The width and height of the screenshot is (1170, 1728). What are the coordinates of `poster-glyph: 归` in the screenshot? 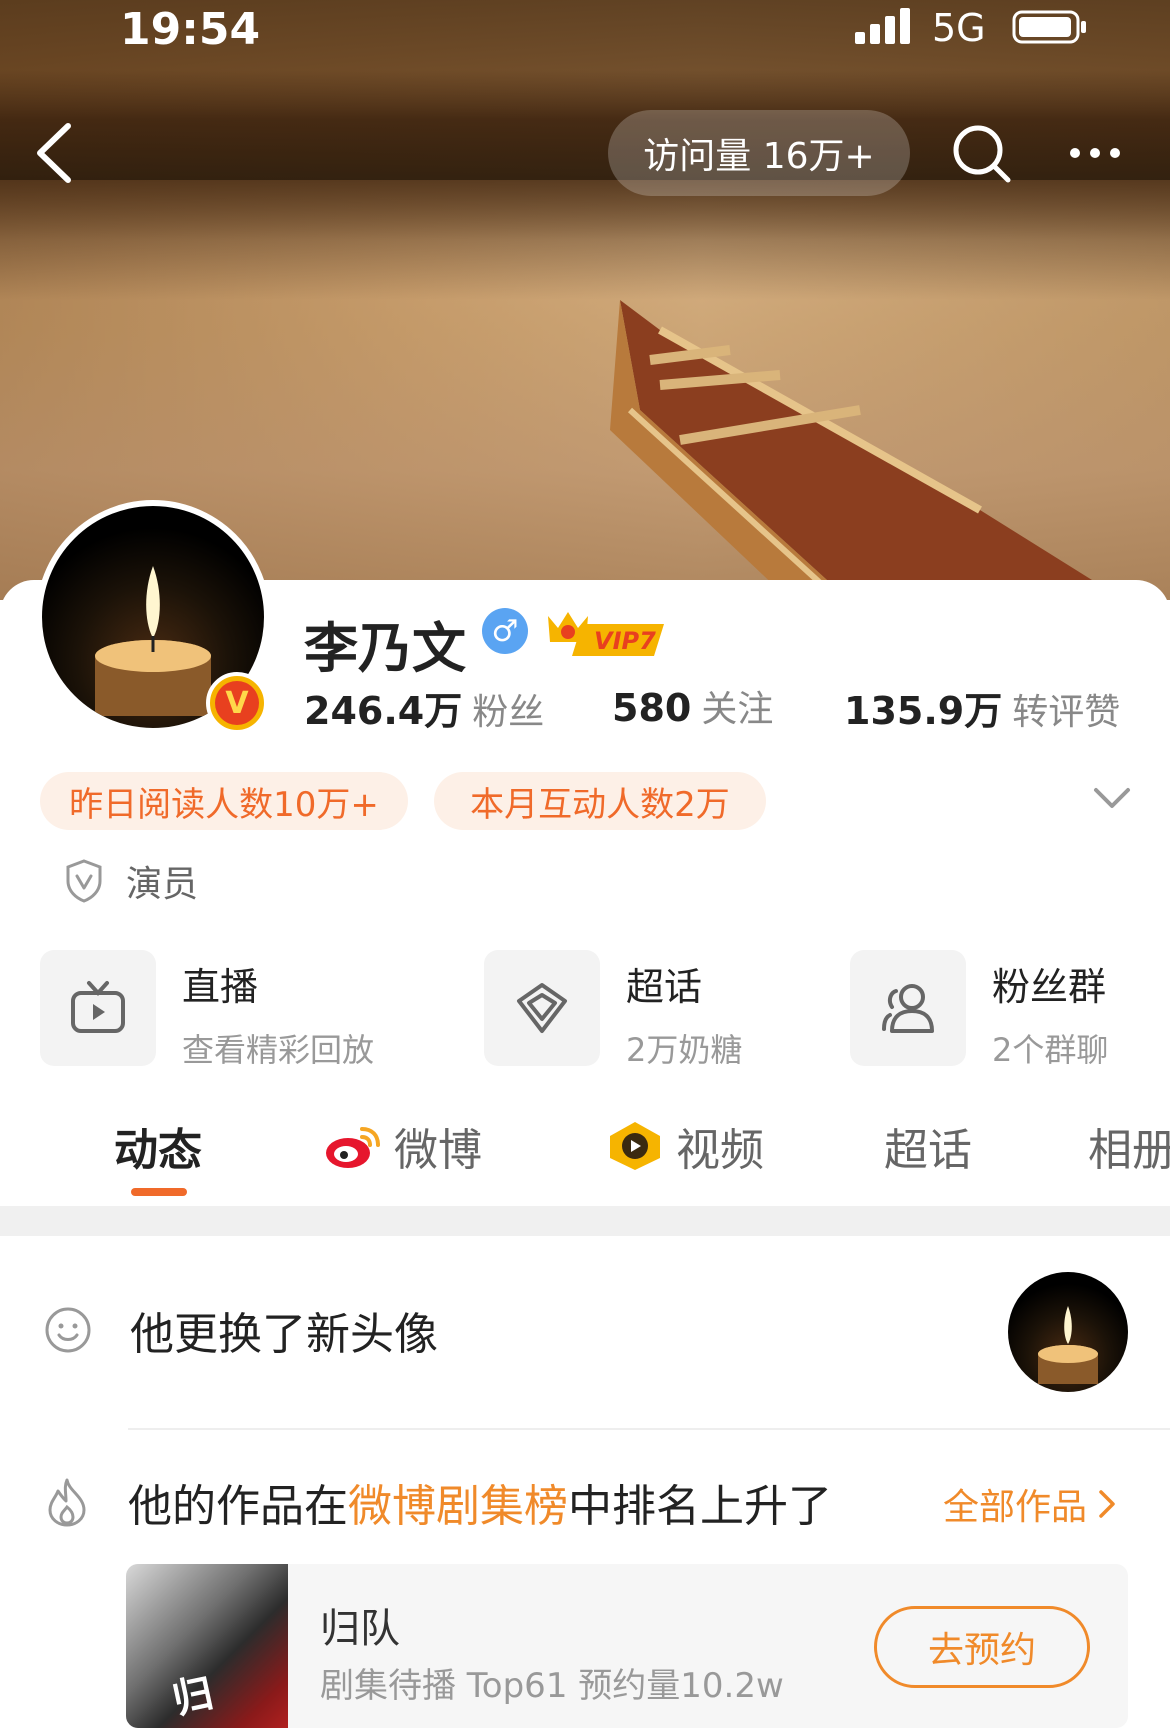 It's located at (193, 1696).